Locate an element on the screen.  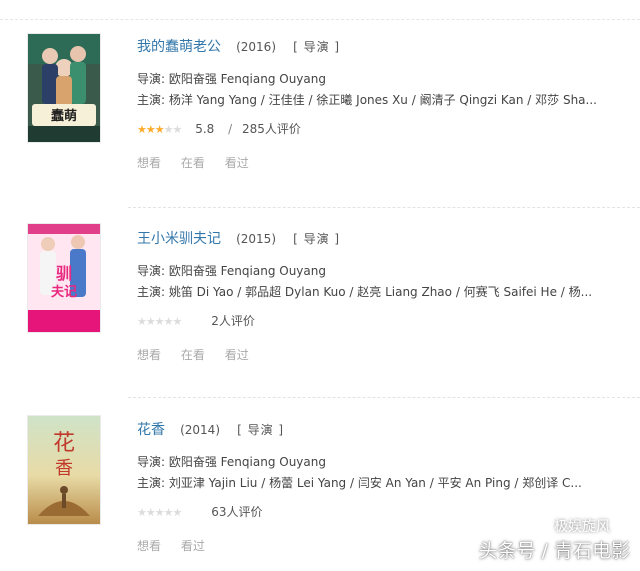
action-bar: 想看 看过 is located at coordinates (179, 545).